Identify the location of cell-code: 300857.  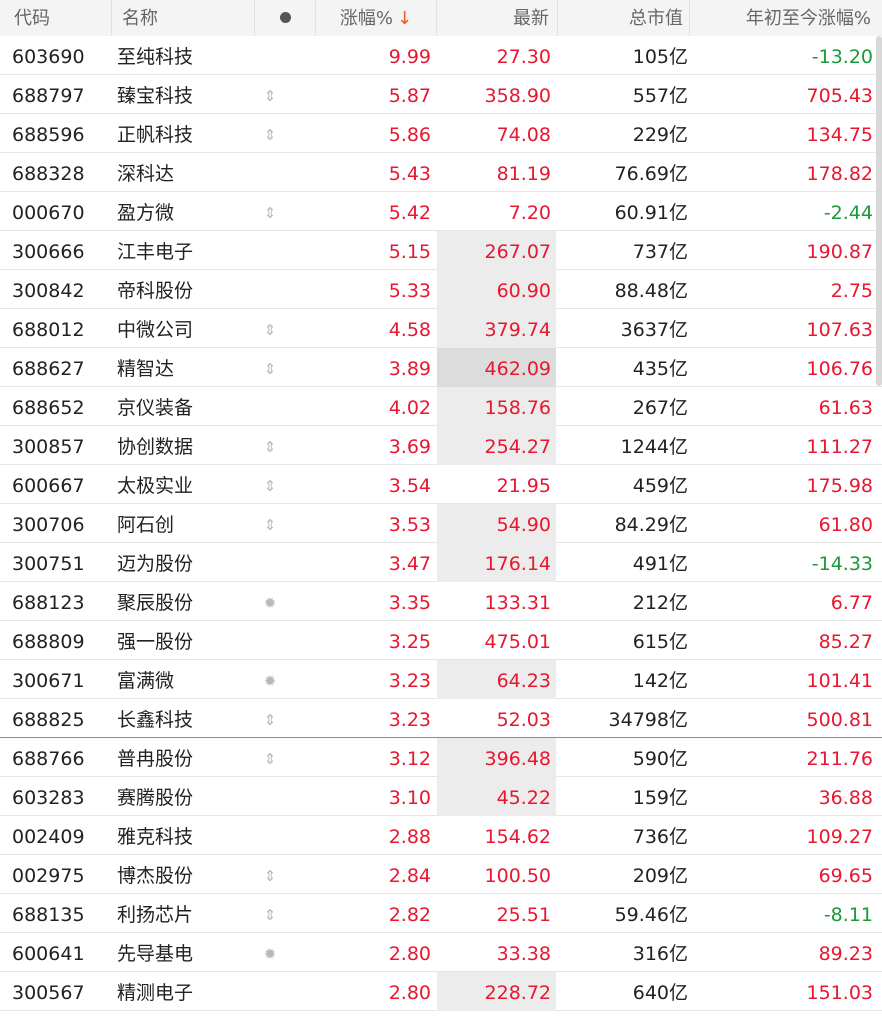
(48, 447).